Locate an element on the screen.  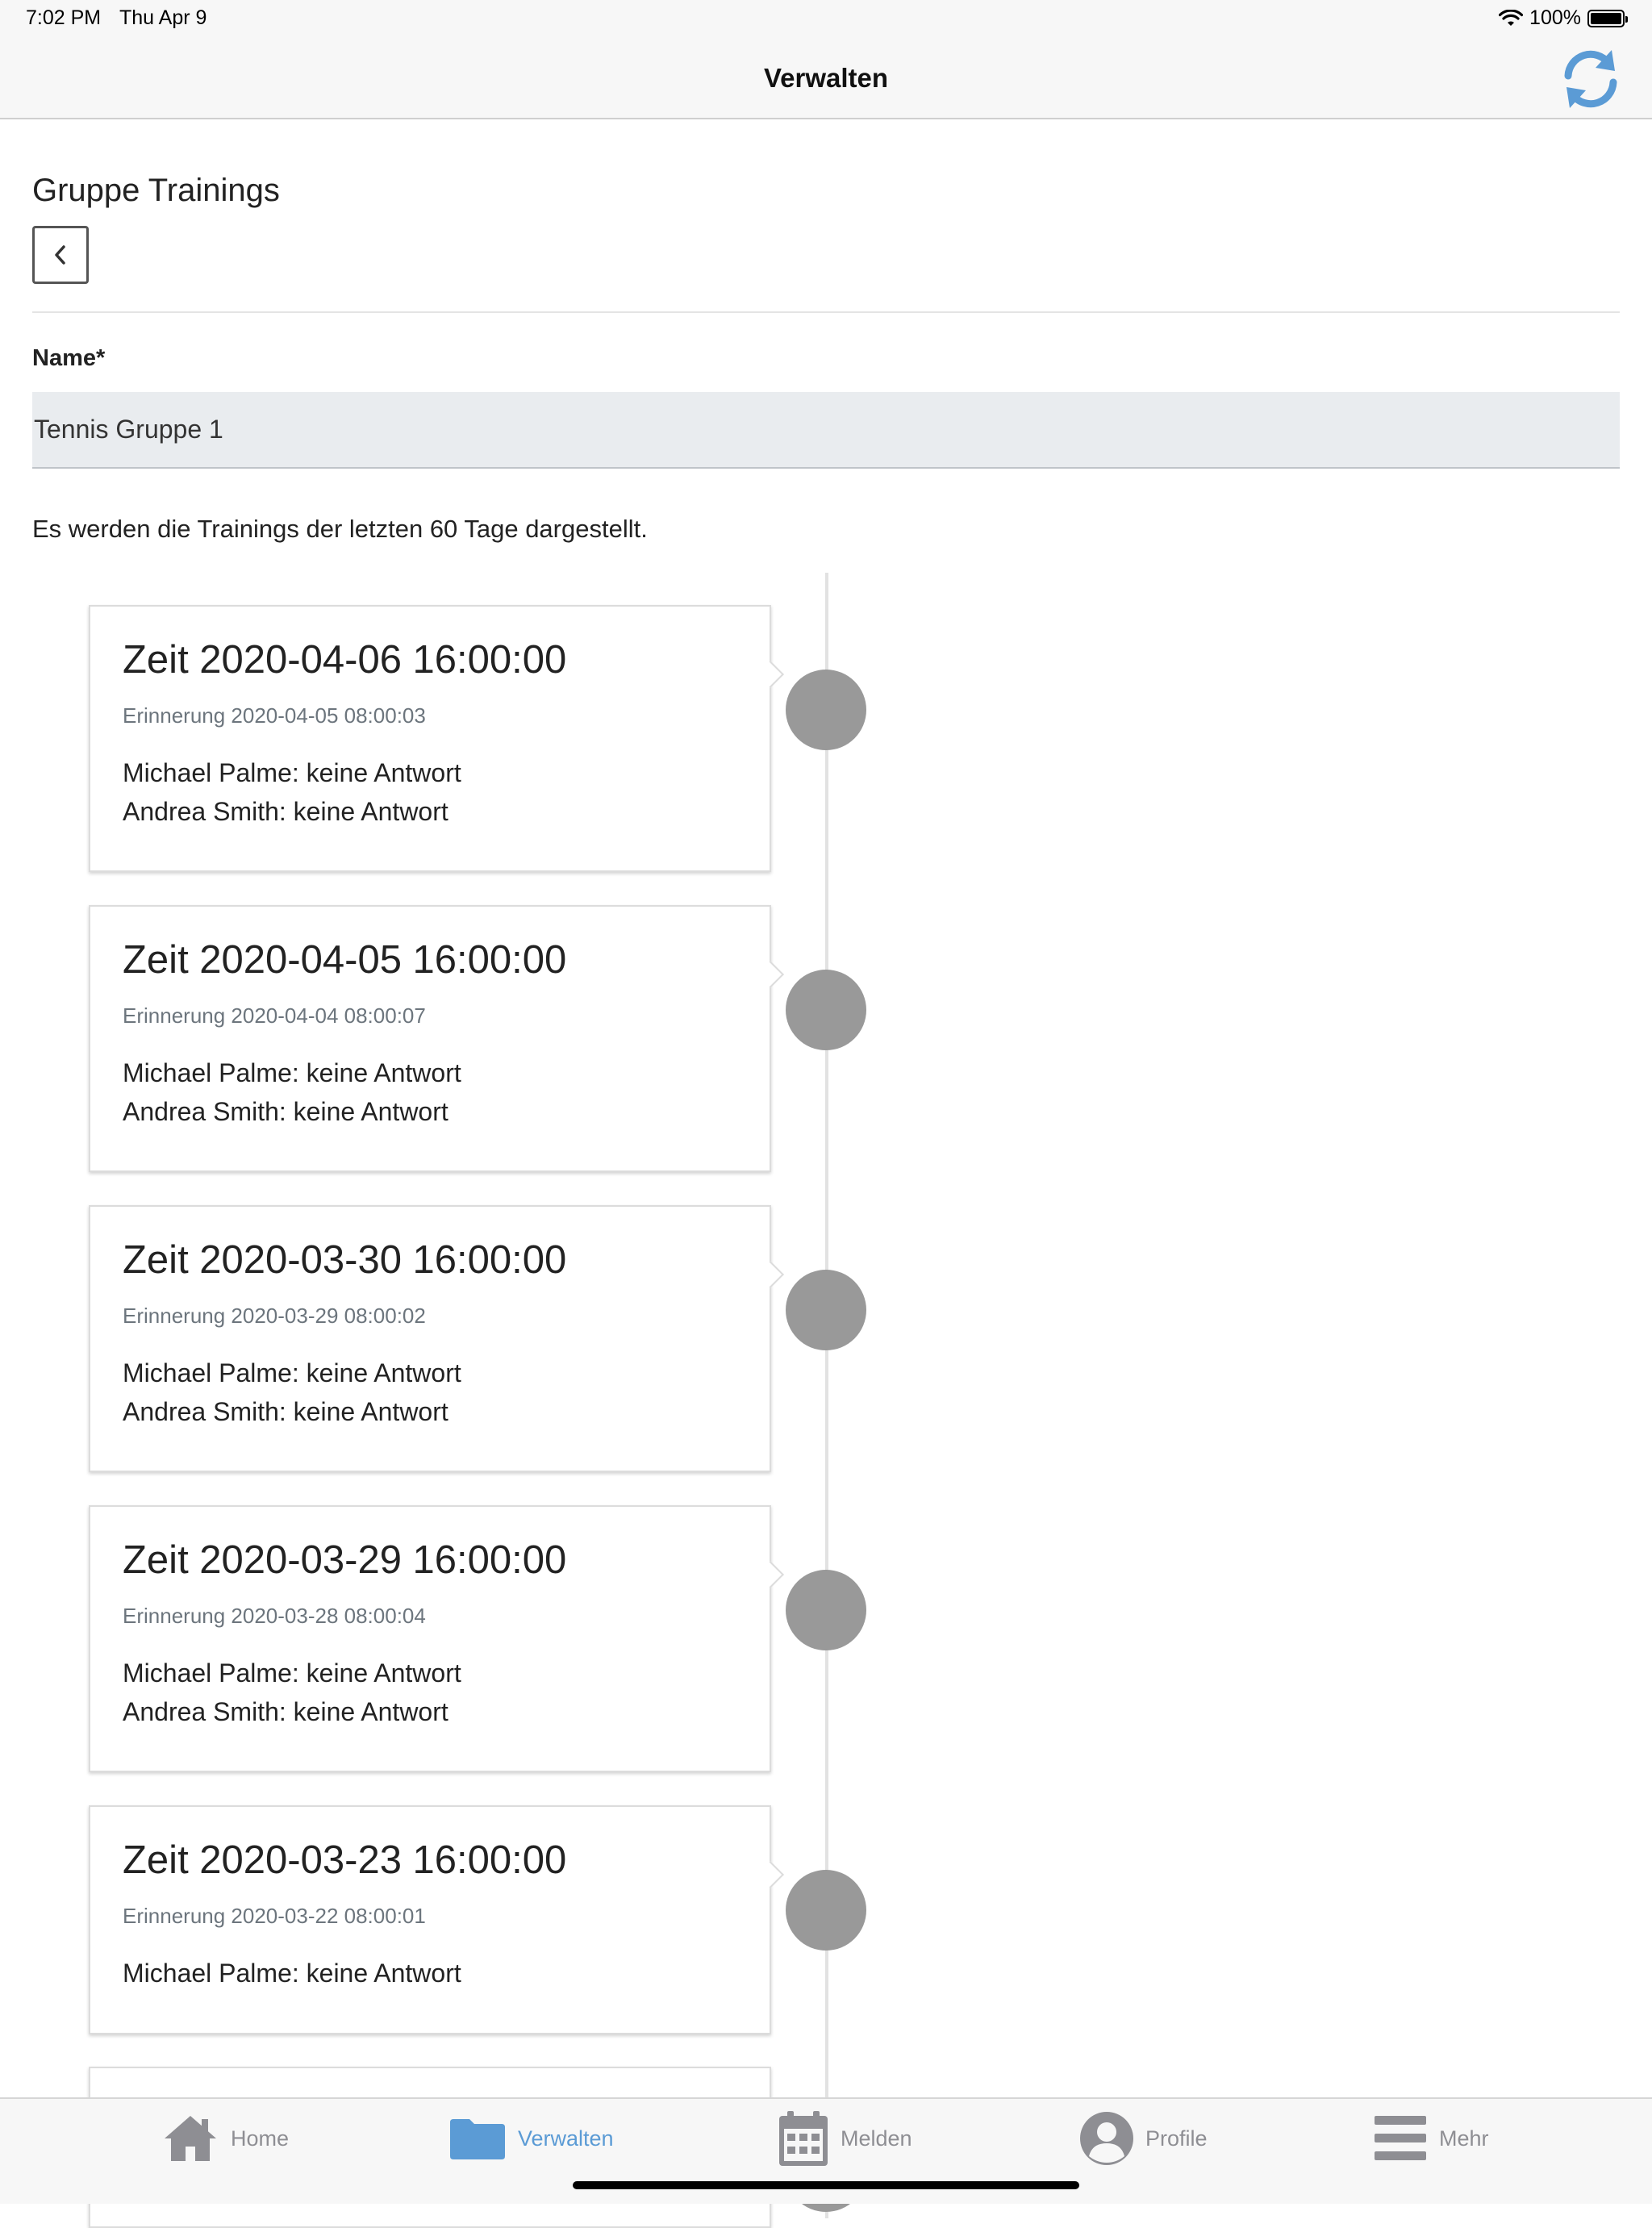
calendar-icon is located at coordinates (803, 2138).